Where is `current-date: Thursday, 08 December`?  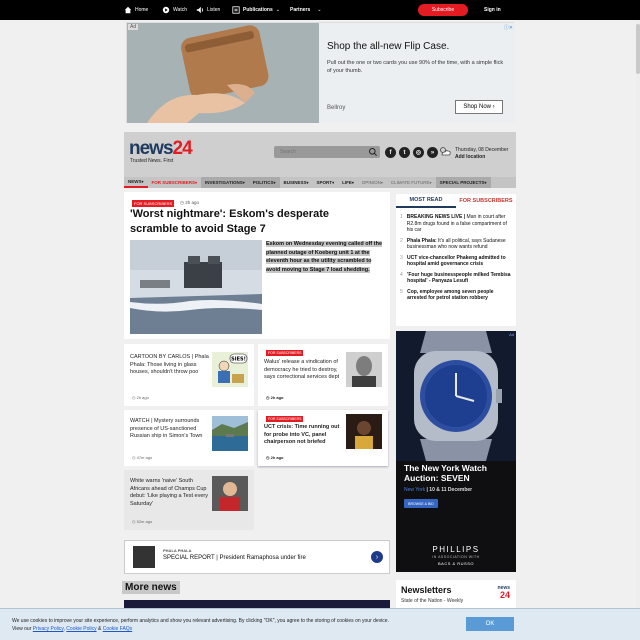 current-date: Thursday, 08 December is located at coordinates (482, 150).